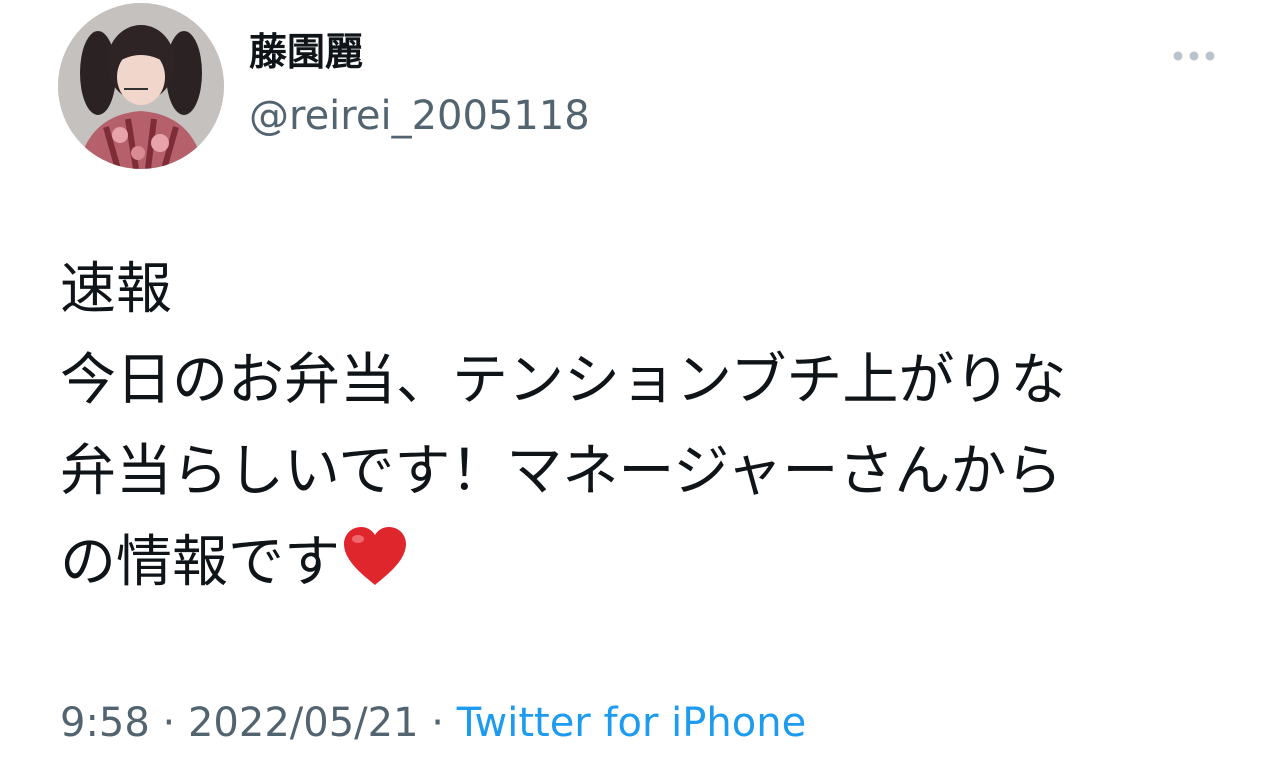 This screenshot has height=773, width=1280. I want to click on avatar, so click(141, 86).